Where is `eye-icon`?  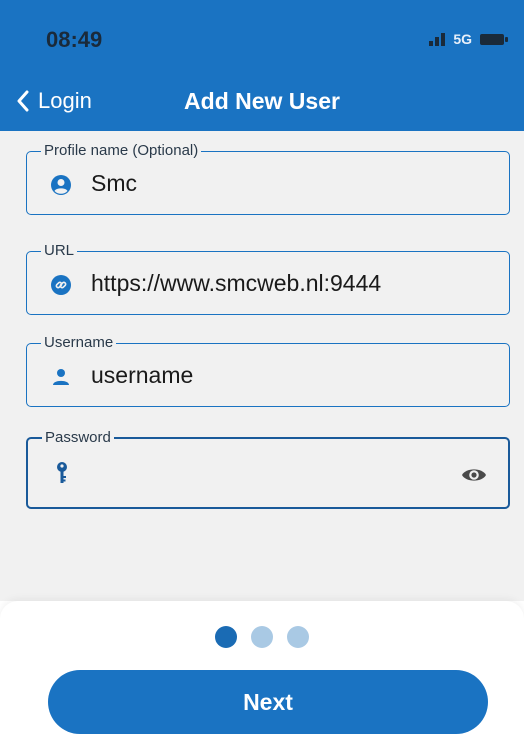 eye-icon is located at coordinates (474, 475).